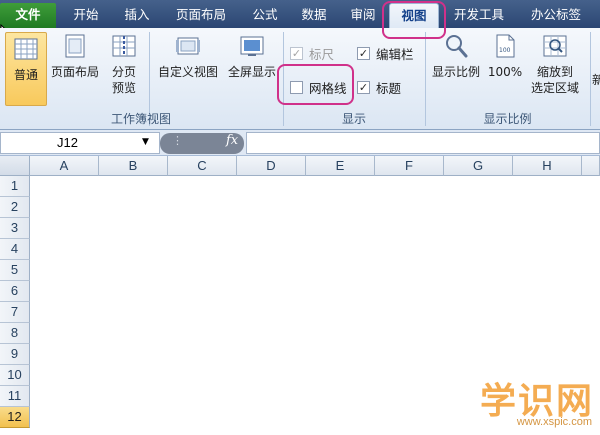  What do you see at coordinates (137, 15) in the screenshot?
I see `tab-insert: 插入` at bounding box center [137, 15].